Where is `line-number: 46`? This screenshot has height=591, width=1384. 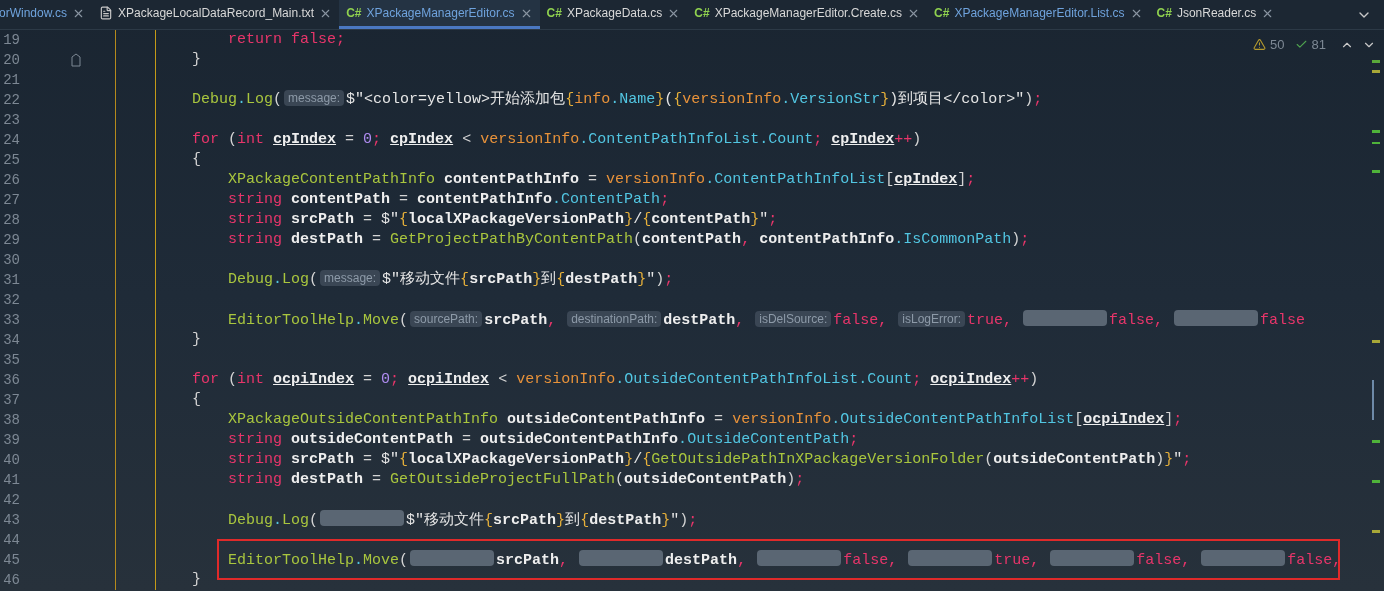 line-number: 46 is located at coordinates (11, 580).